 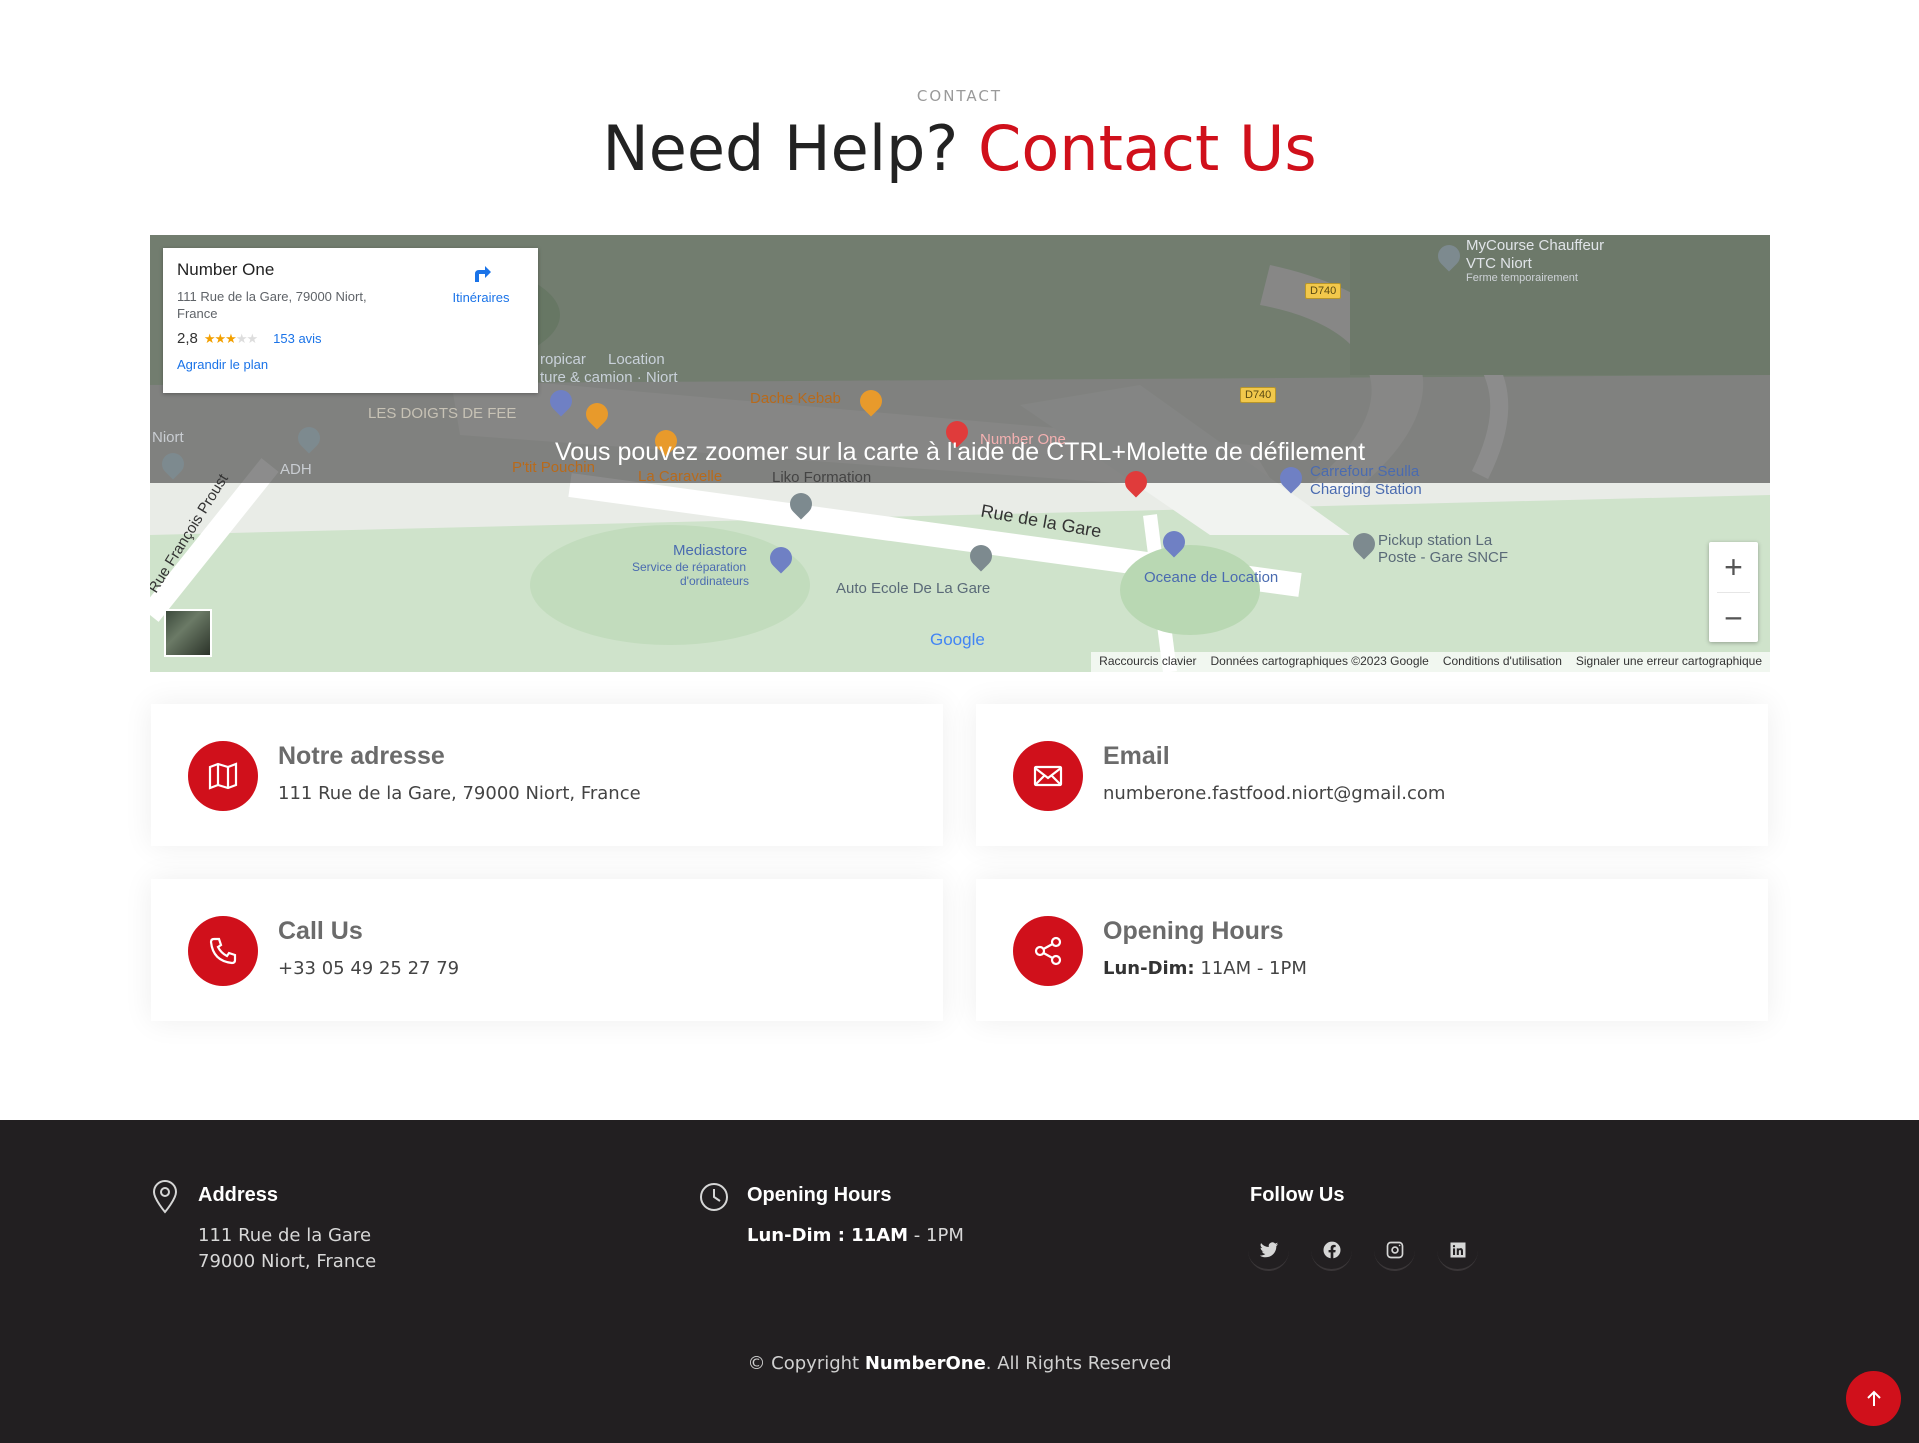 What do you see at coordinates (1733, 567) in the screenshot?
I see `zoom-in-button: +` at bounding box center [1733, 567].